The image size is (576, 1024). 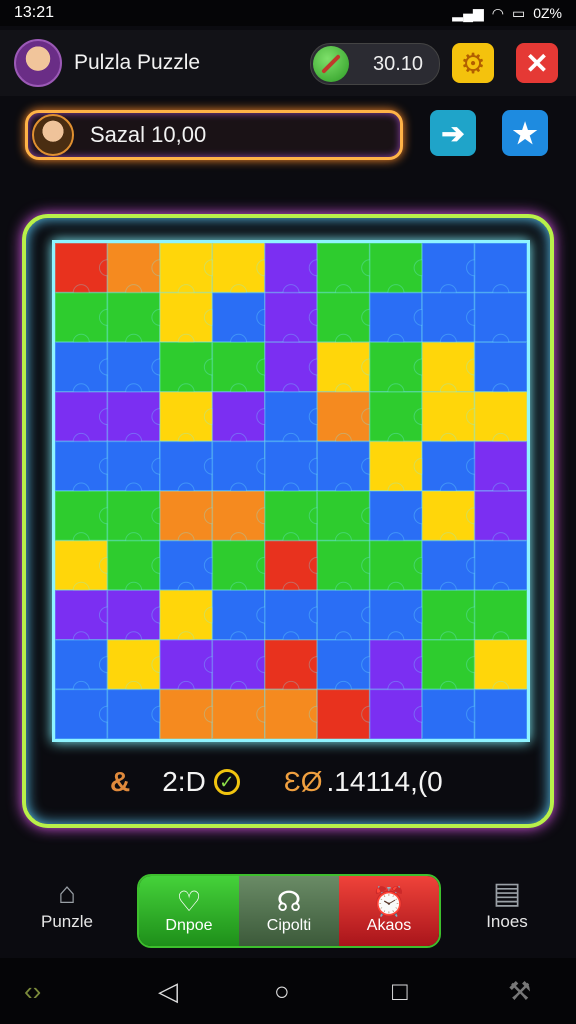 What do you see at coordinates (518, 12) in the screenshot?
I see `battery-icon: ▭` at bounding box center [518, 12].